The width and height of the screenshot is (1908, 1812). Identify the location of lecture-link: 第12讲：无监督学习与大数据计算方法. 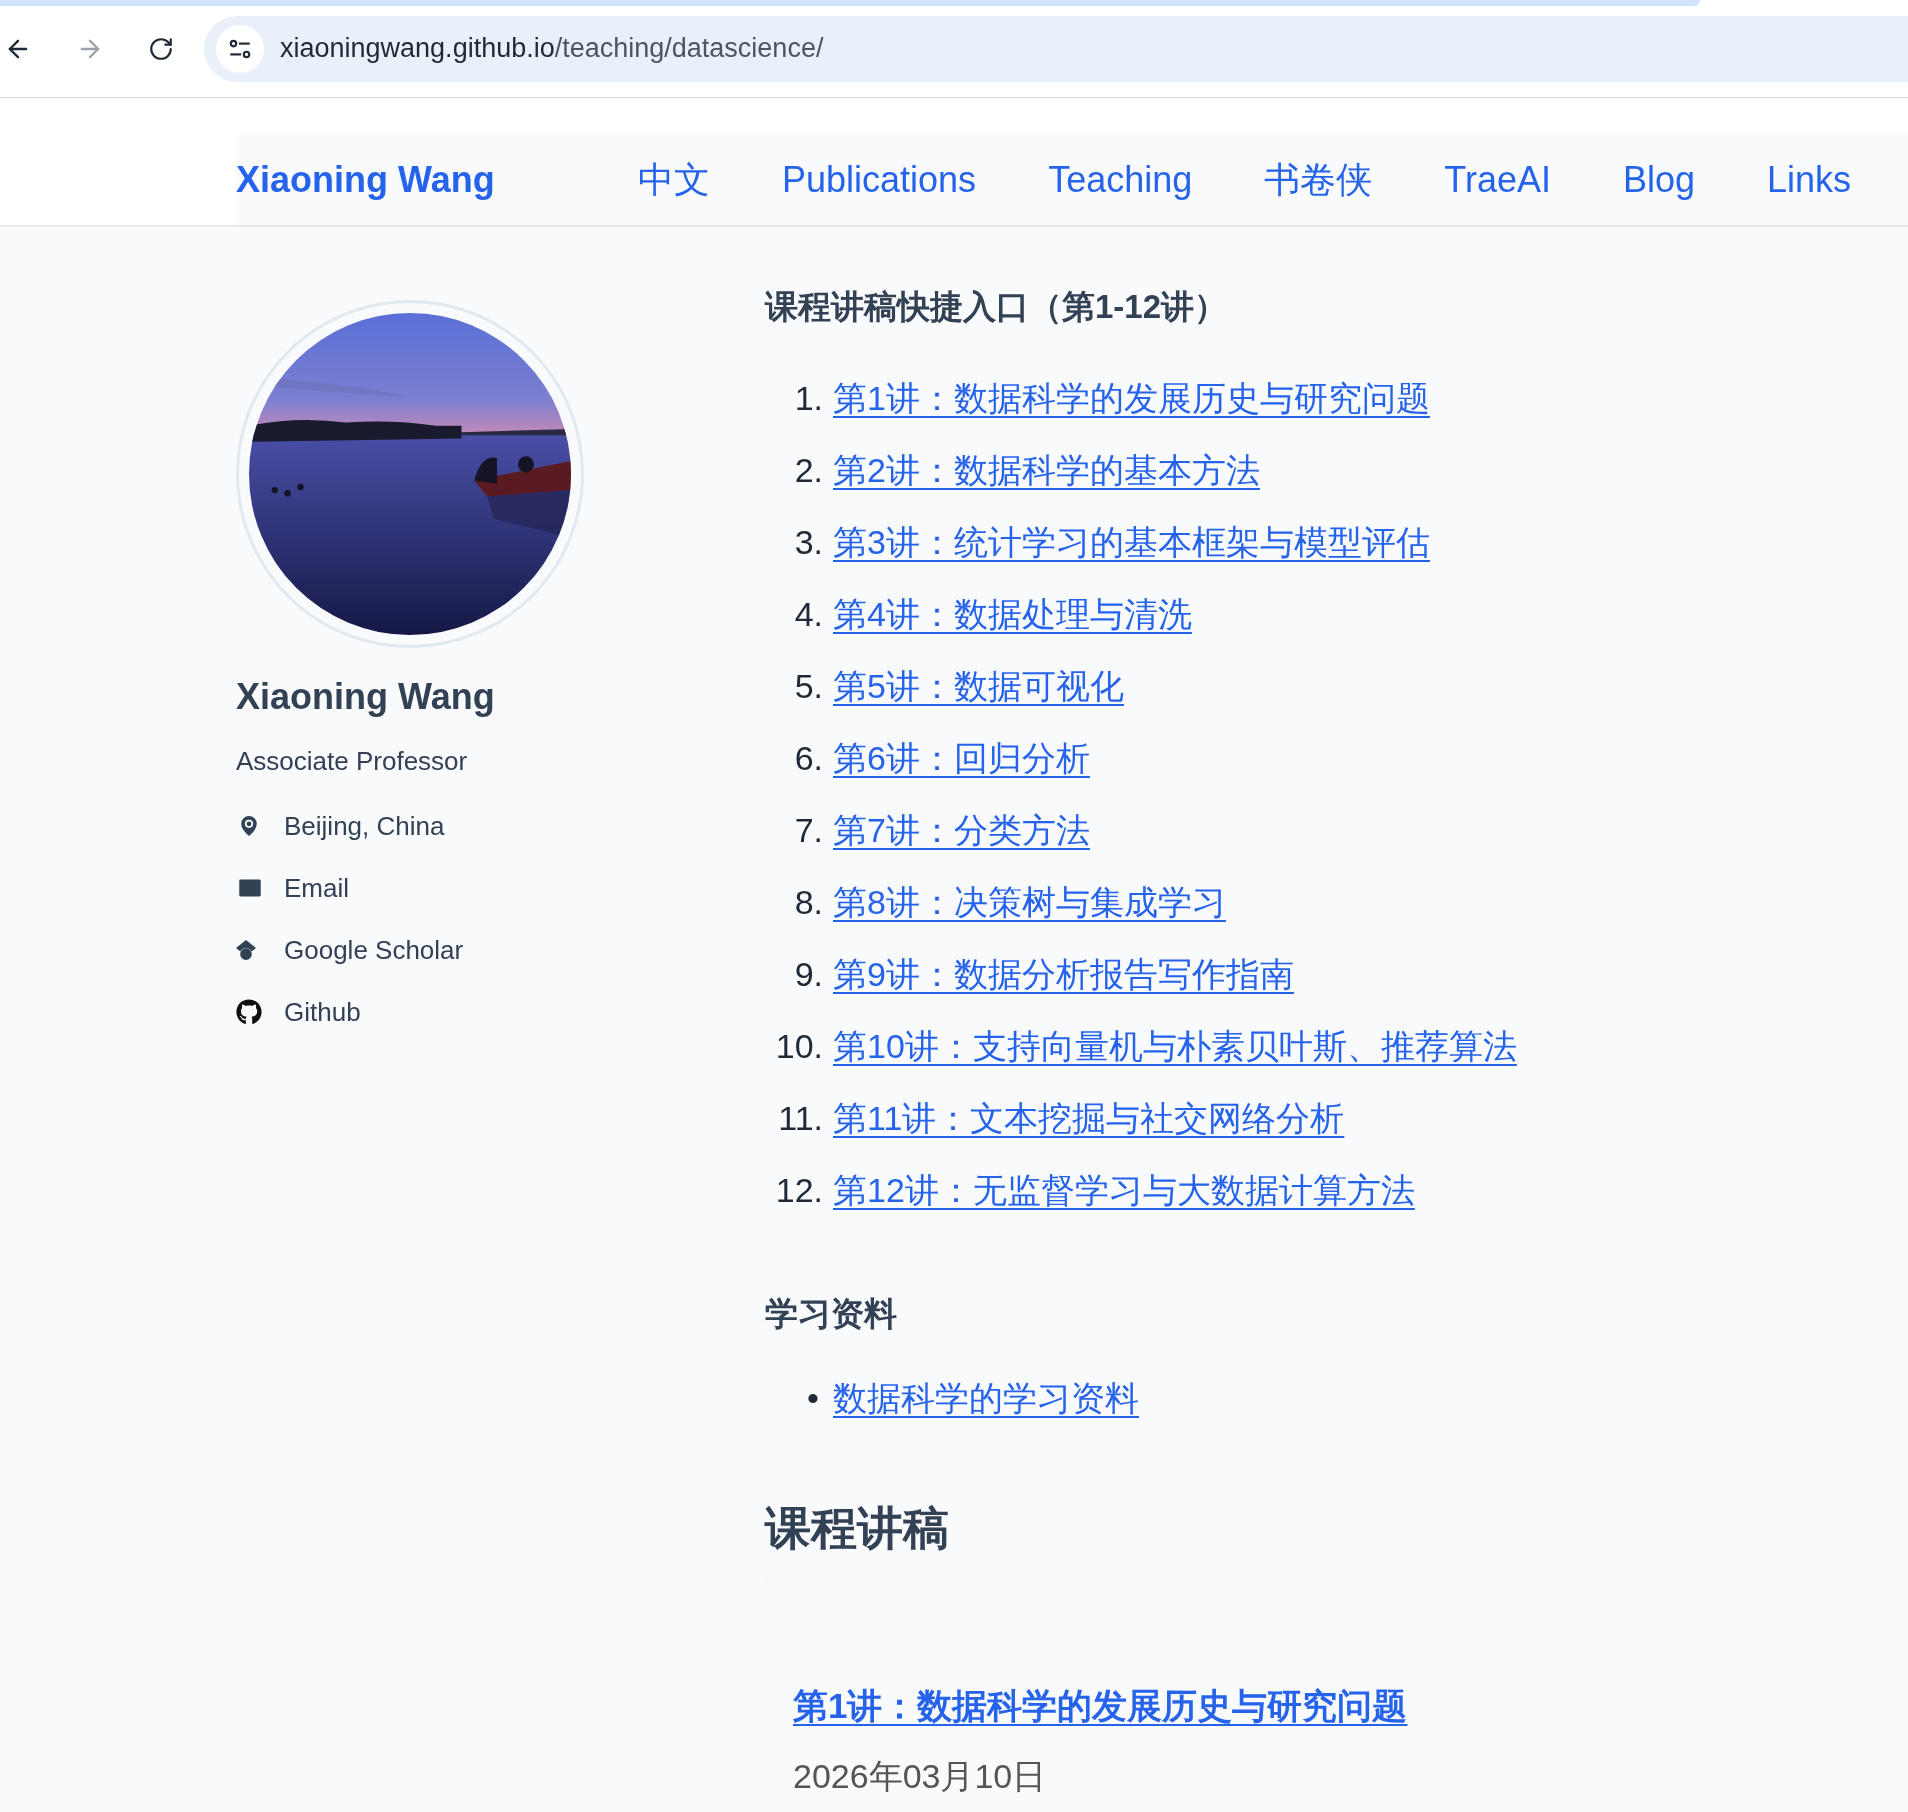
(1124, 1190).